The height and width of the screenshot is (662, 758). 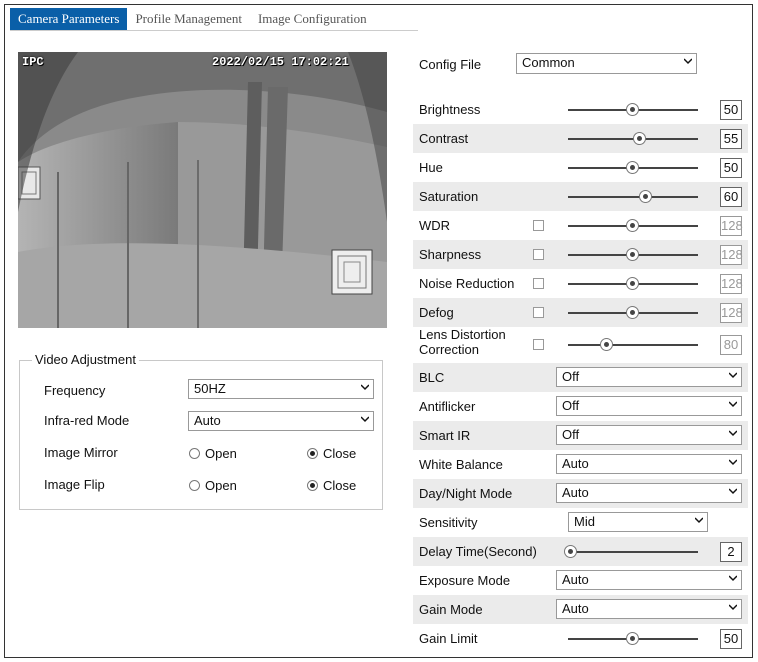 I want to click on wdr-label: WDR, so click(x=435, y=225).